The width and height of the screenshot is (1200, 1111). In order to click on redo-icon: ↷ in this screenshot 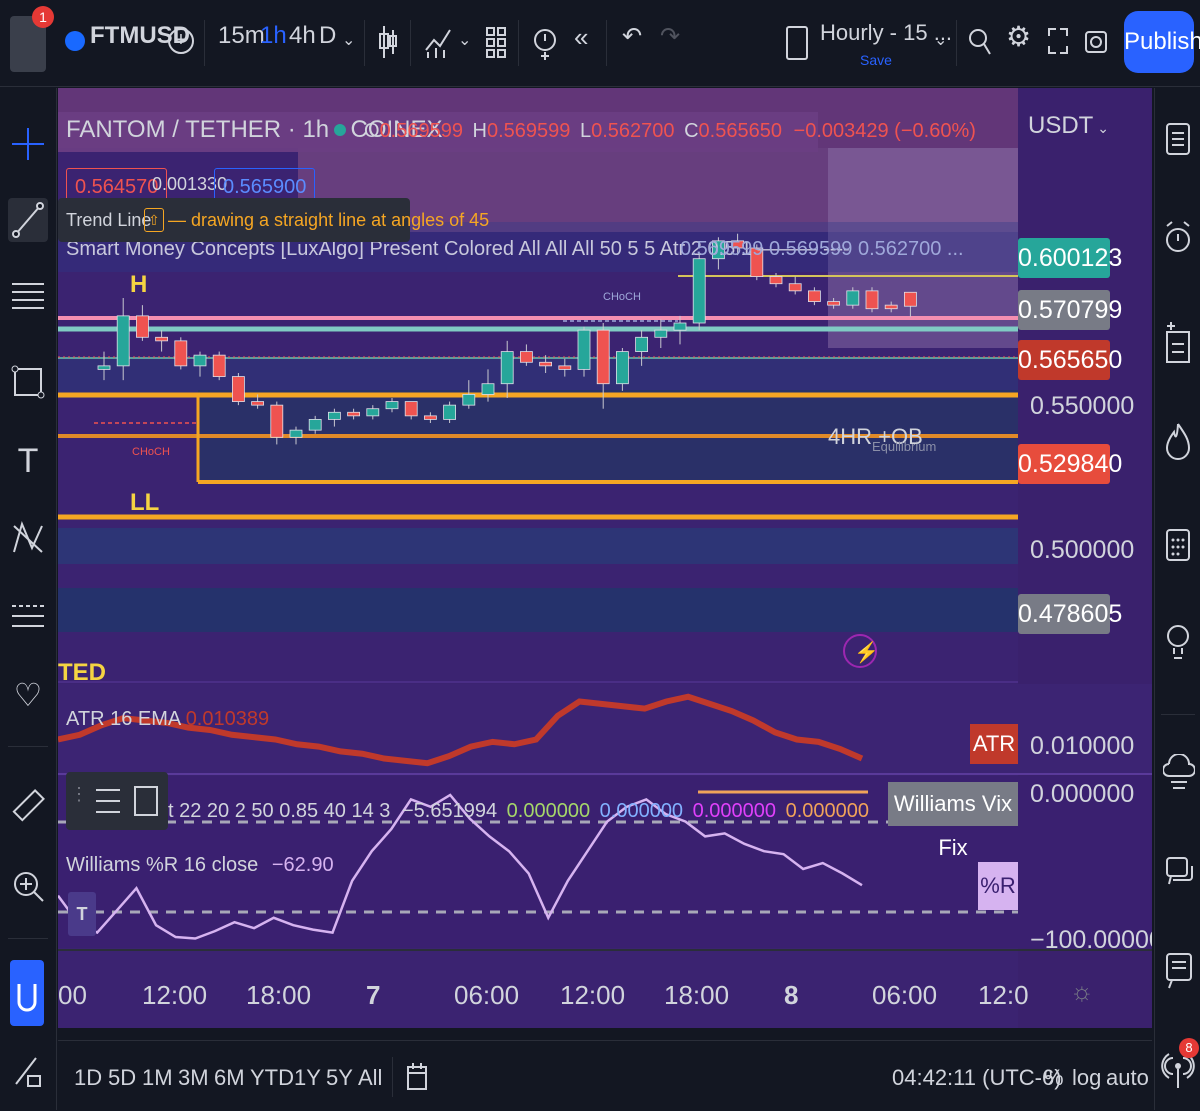, I will do `click(670, 36)`.